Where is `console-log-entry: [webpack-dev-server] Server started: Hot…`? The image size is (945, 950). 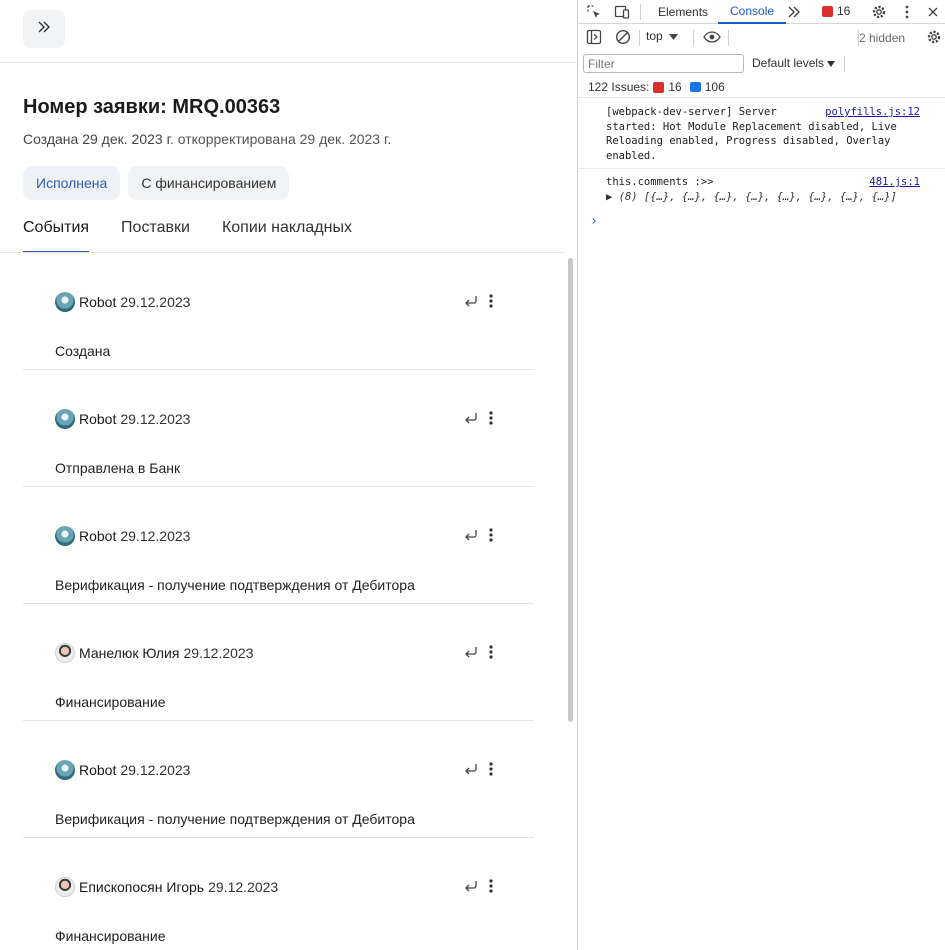 console-log-entry: [webpack-dev-server] Server started: Hot… is located at coordinates (761, 134).